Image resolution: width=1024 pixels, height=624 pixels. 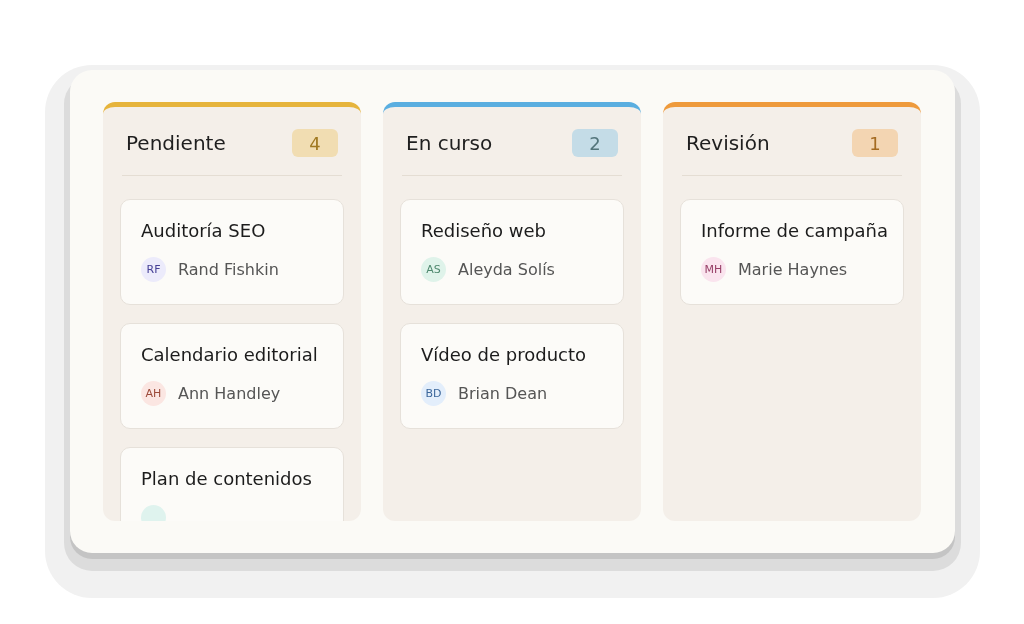 What do you see at coordinates (875, 143) in the screenshot?
I see `count-badge: 1` at bounding box center [875, 143].